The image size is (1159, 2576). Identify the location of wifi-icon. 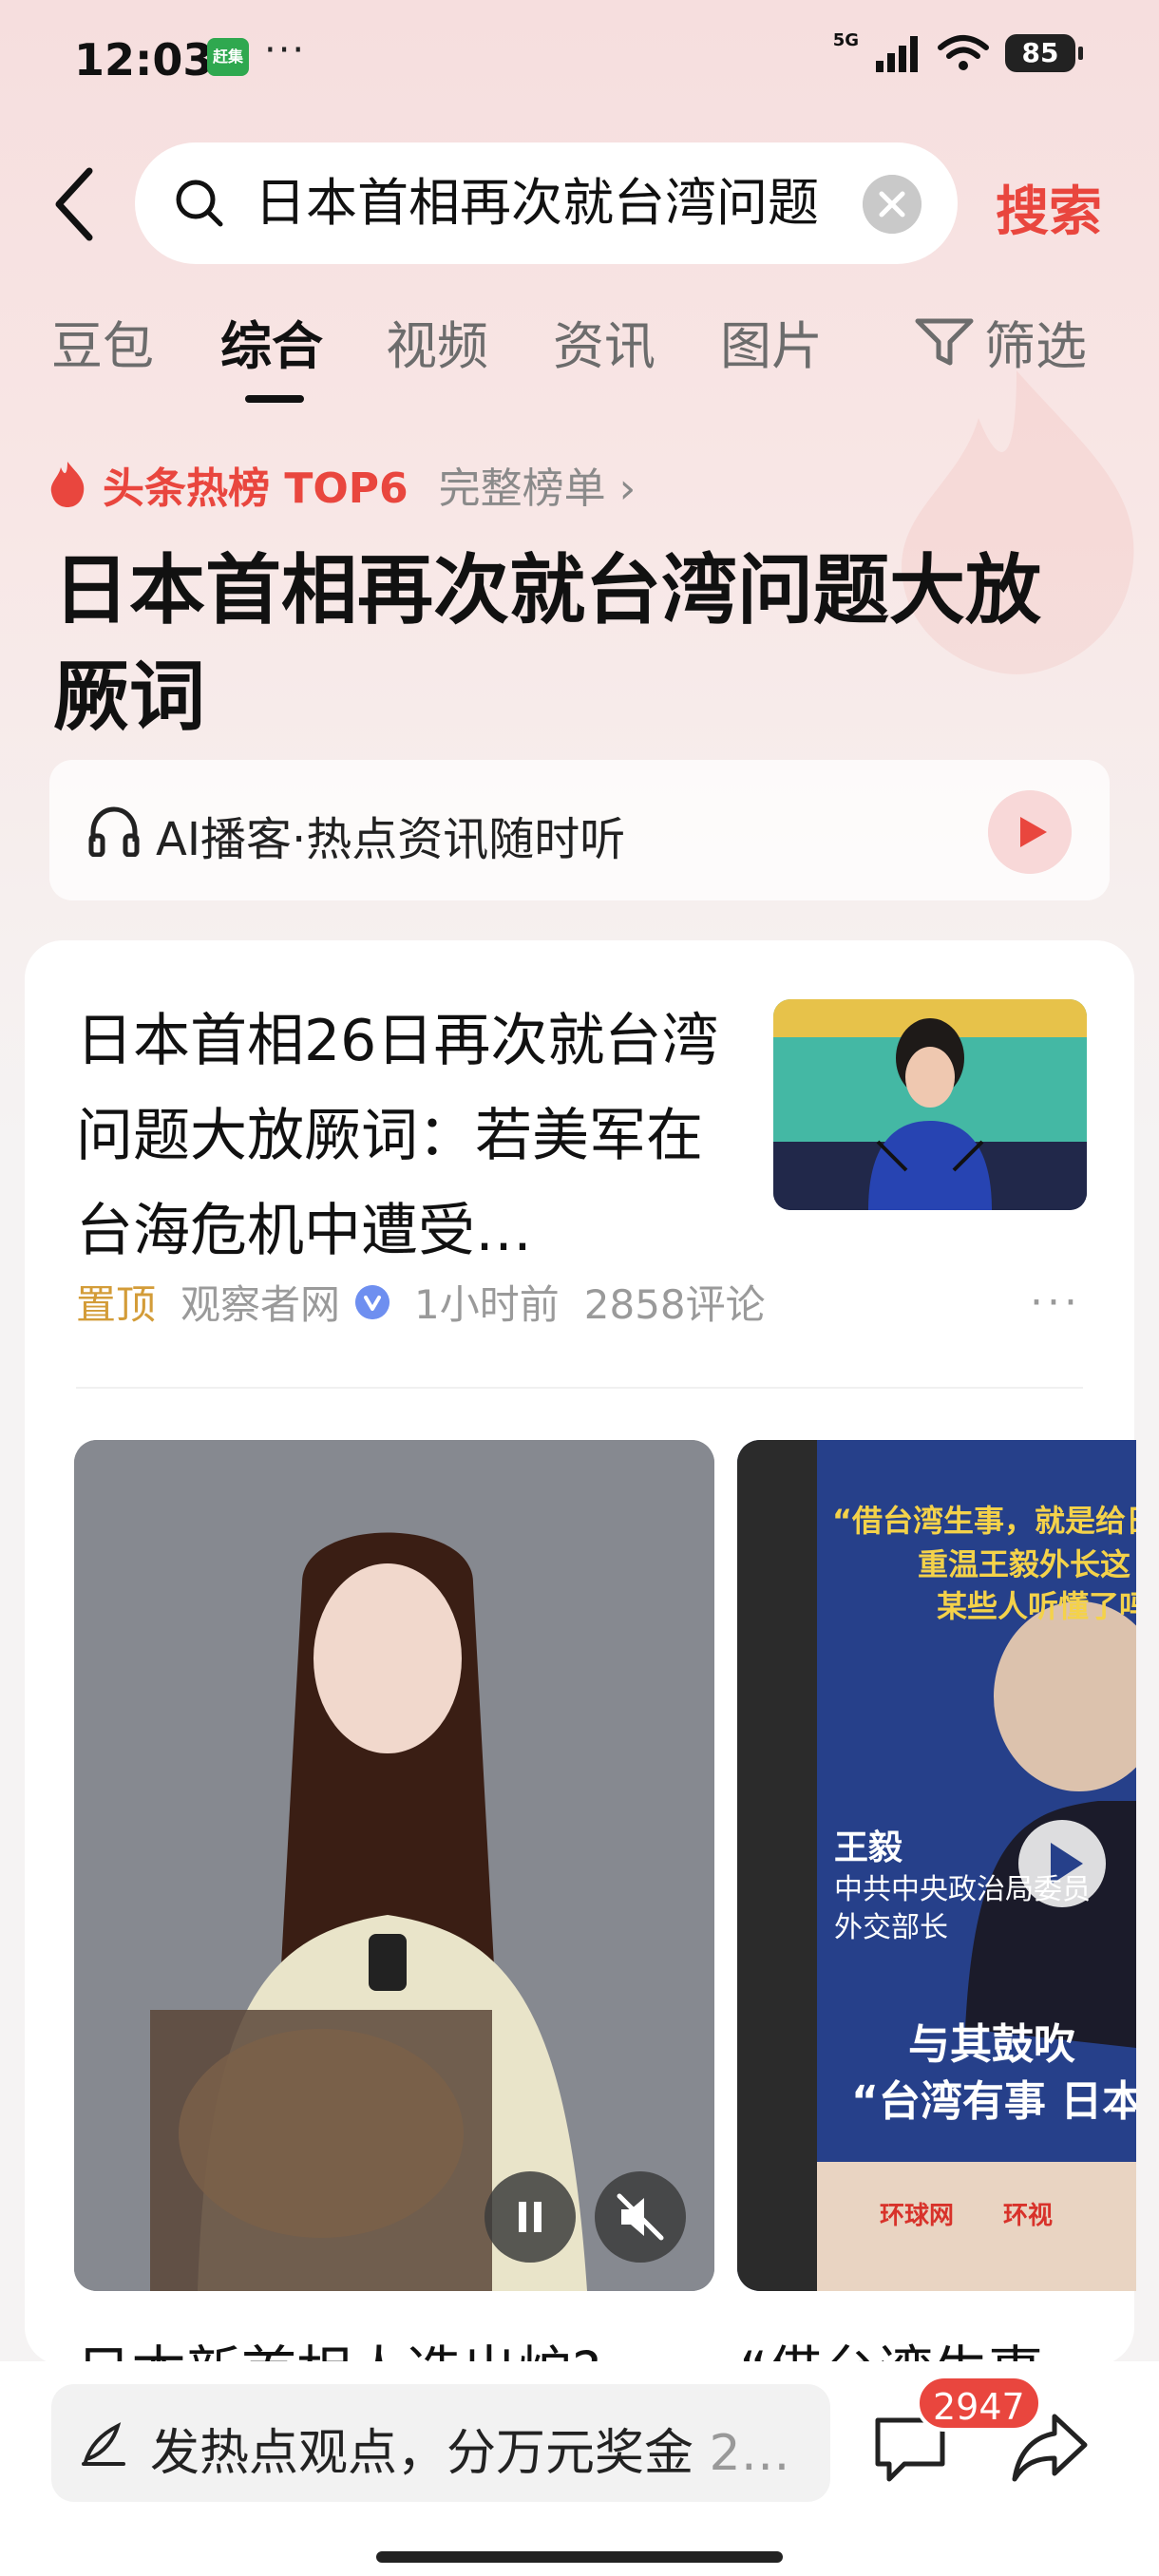
(963, 52).